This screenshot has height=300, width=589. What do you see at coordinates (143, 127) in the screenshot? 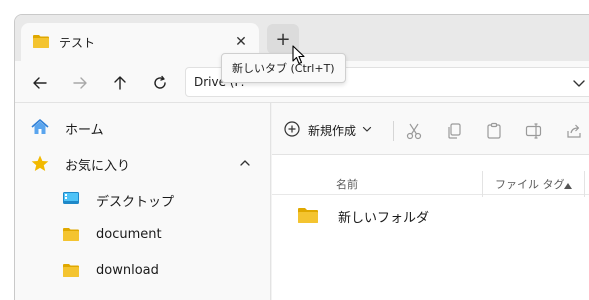
I see `sidebar-item-home: ホーム` at bounding box center [143, 127].